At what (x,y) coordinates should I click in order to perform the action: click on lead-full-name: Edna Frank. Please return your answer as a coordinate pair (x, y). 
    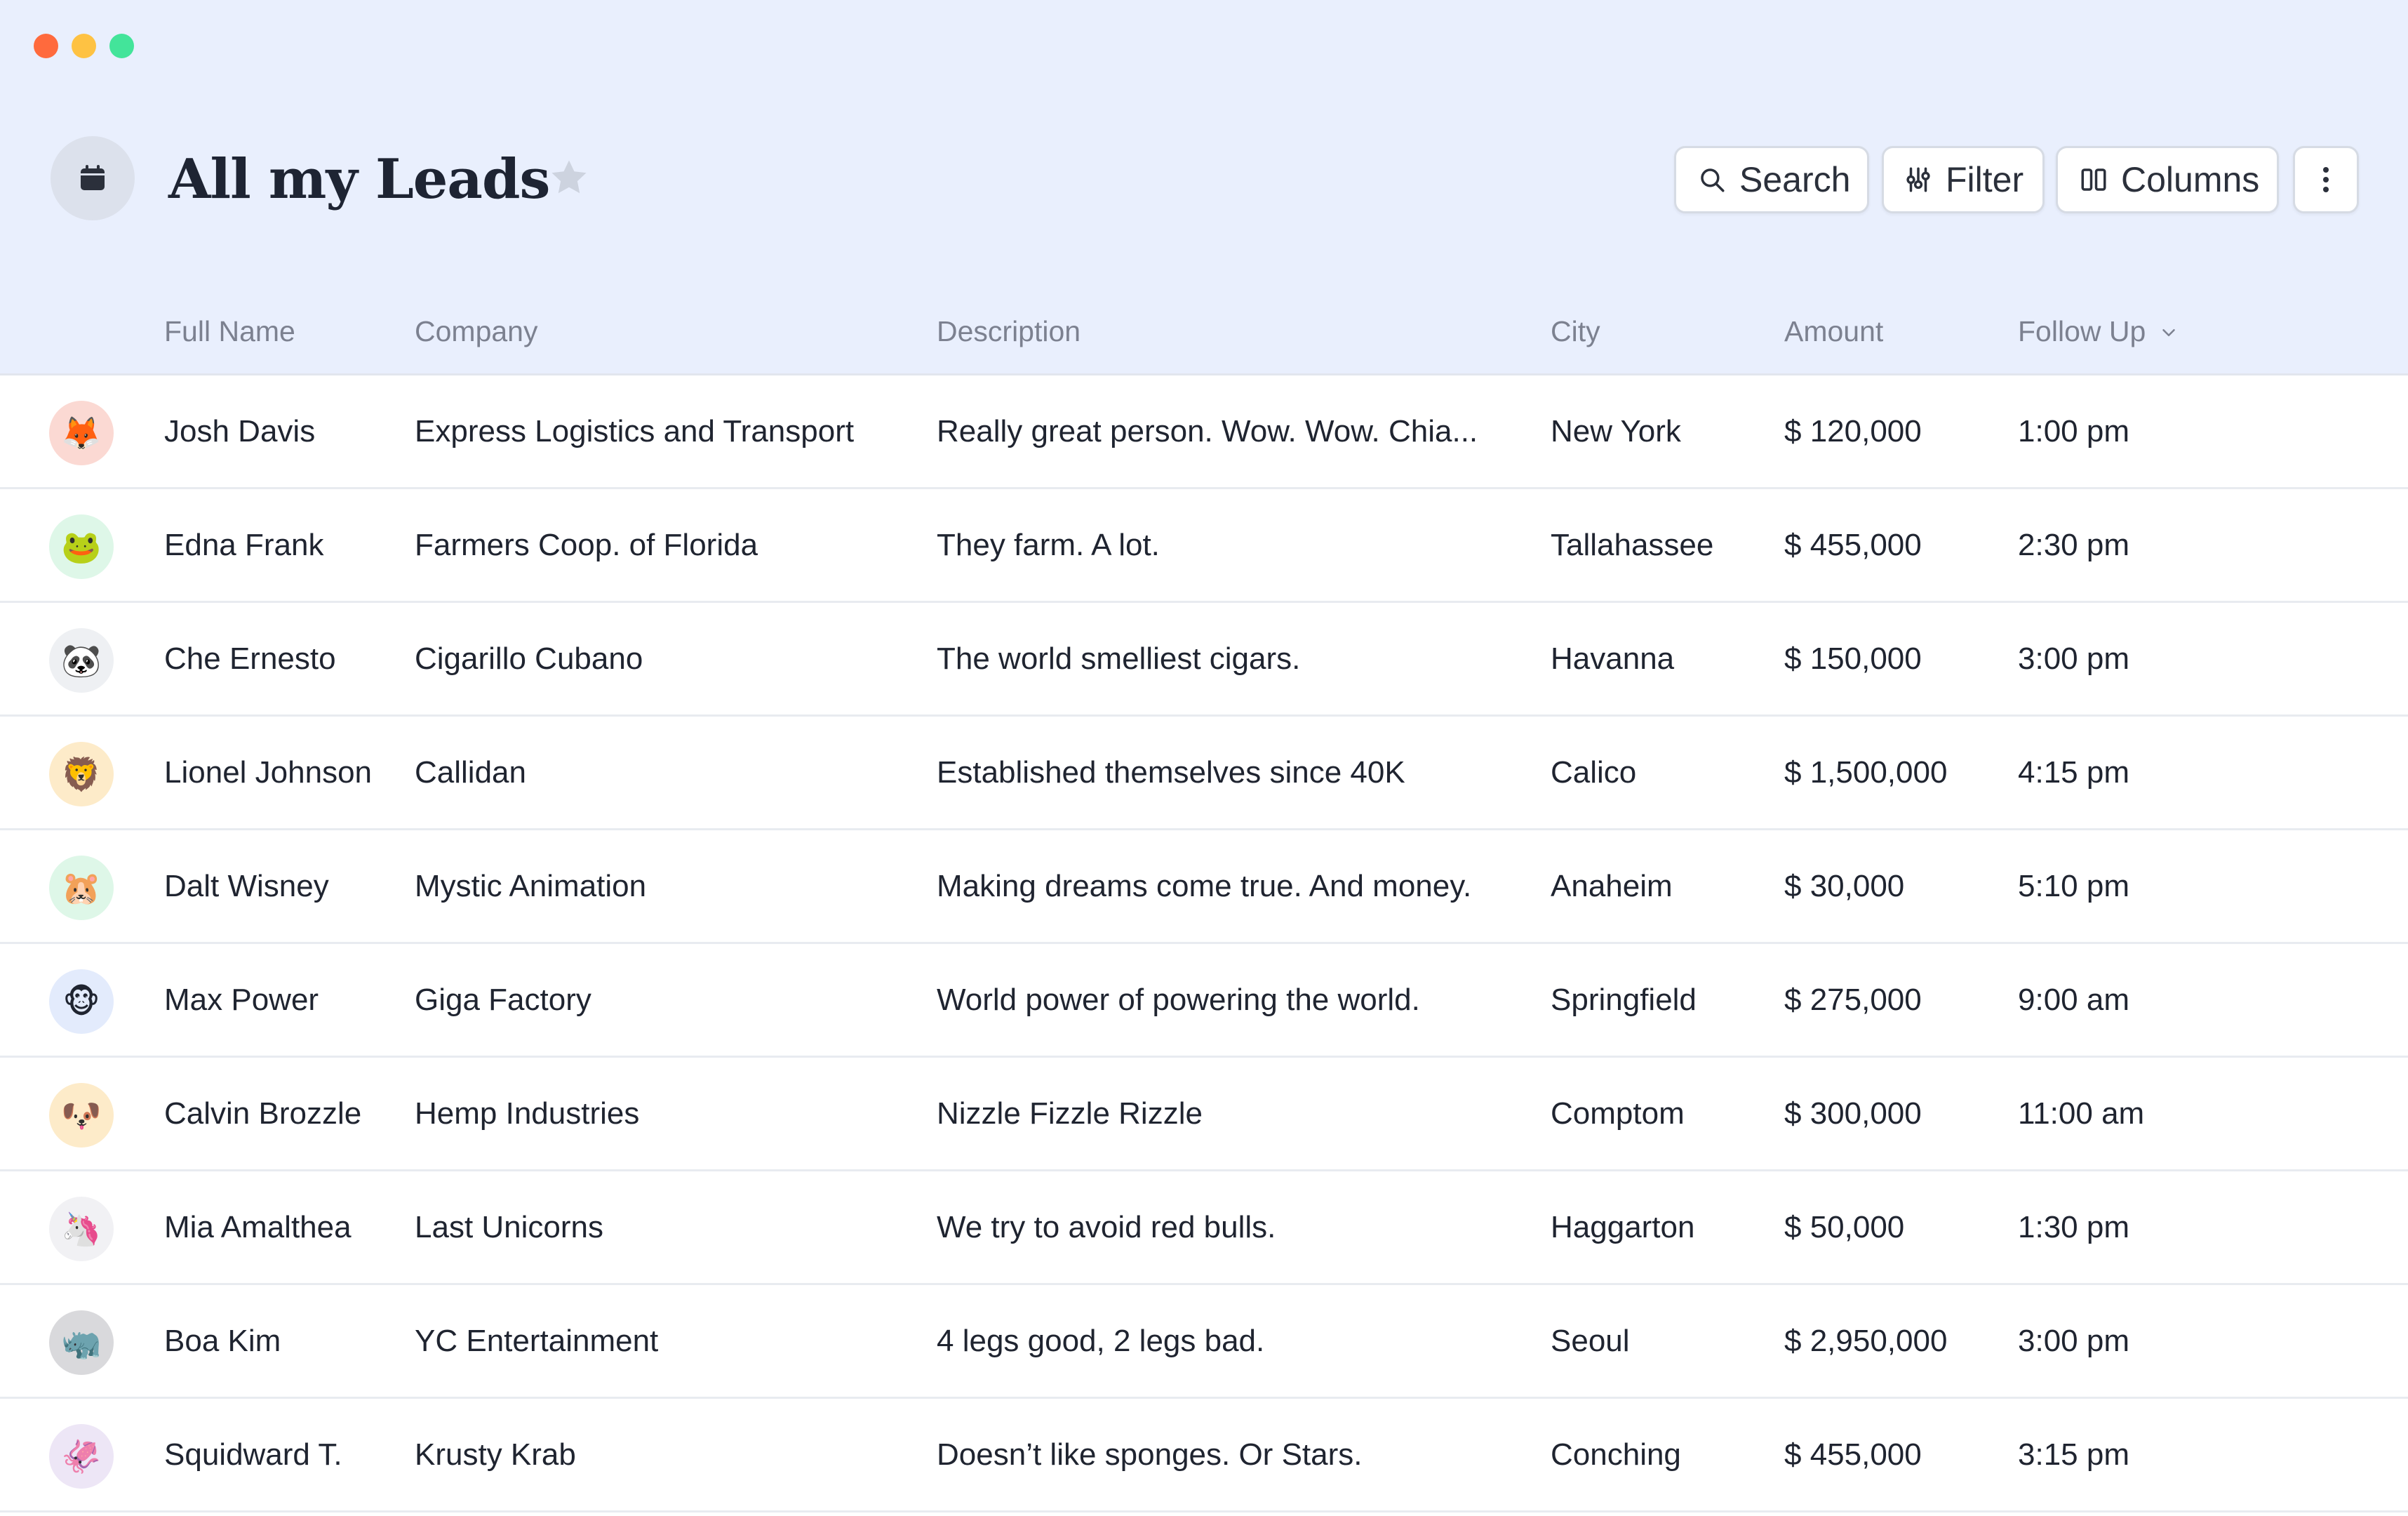
    Looking at the image, I should click on (244, 545).